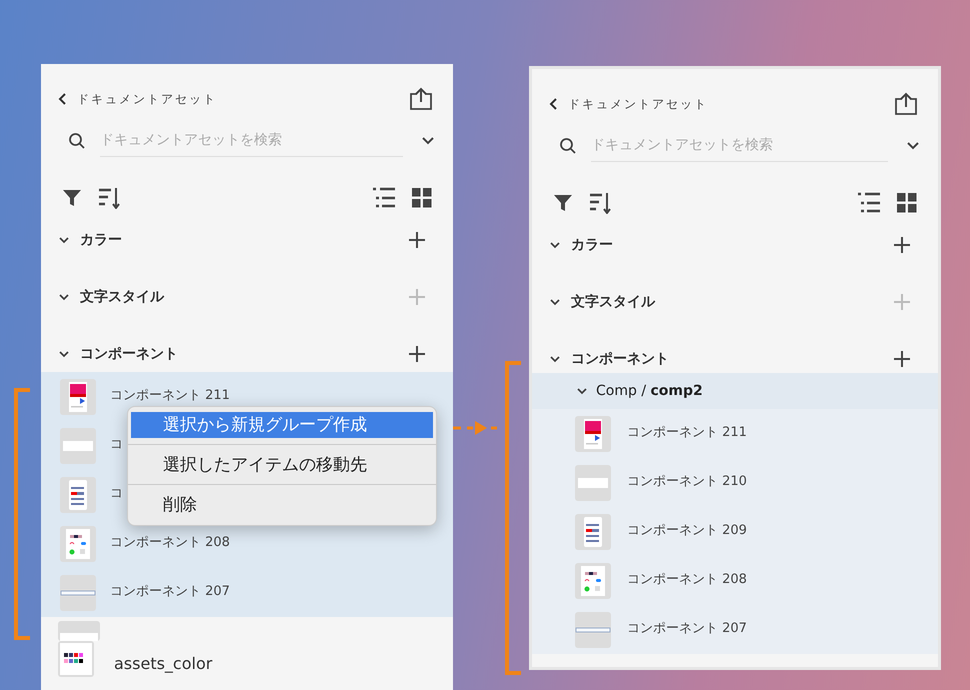  Describe the element at coordinates (282, 425) in the screenshot. I see `menu-item: 選択から新規グループ作成` at that location.